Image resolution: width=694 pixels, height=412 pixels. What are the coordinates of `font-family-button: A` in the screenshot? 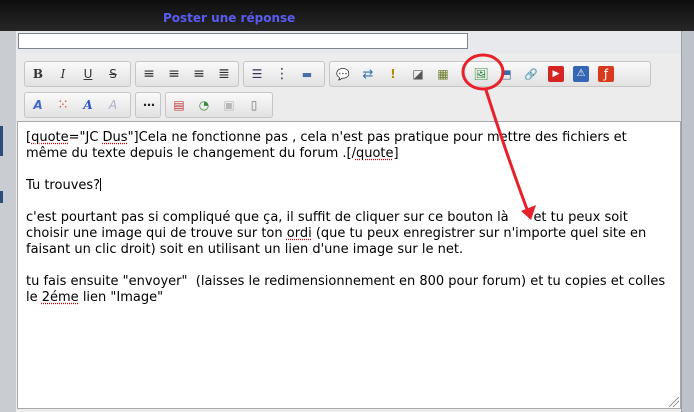 It's located at (88, 105).